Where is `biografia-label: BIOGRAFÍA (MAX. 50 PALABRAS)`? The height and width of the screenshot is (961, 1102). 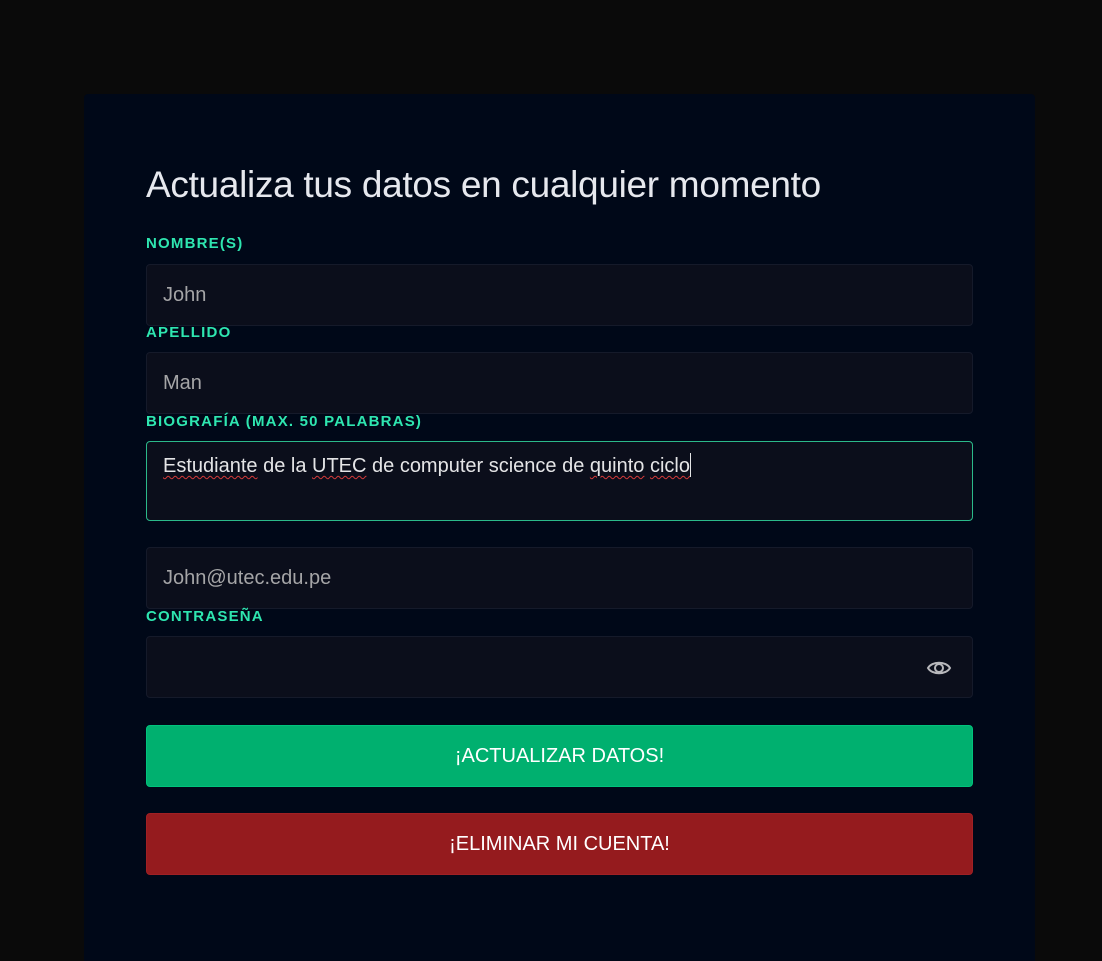
biografia-label: BIOGRAFÍA (MAX. 50 PALABRAS) is located at coordinates (284, 421).